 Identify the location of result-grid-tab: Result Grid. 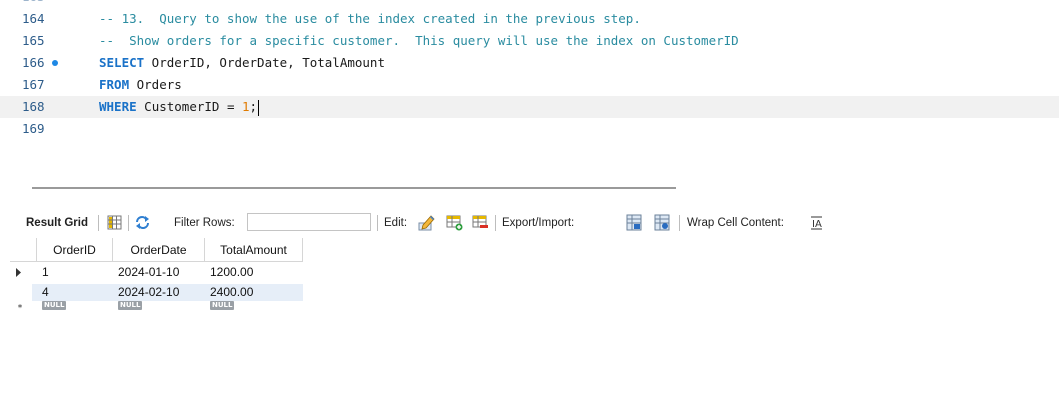
(57, 223).